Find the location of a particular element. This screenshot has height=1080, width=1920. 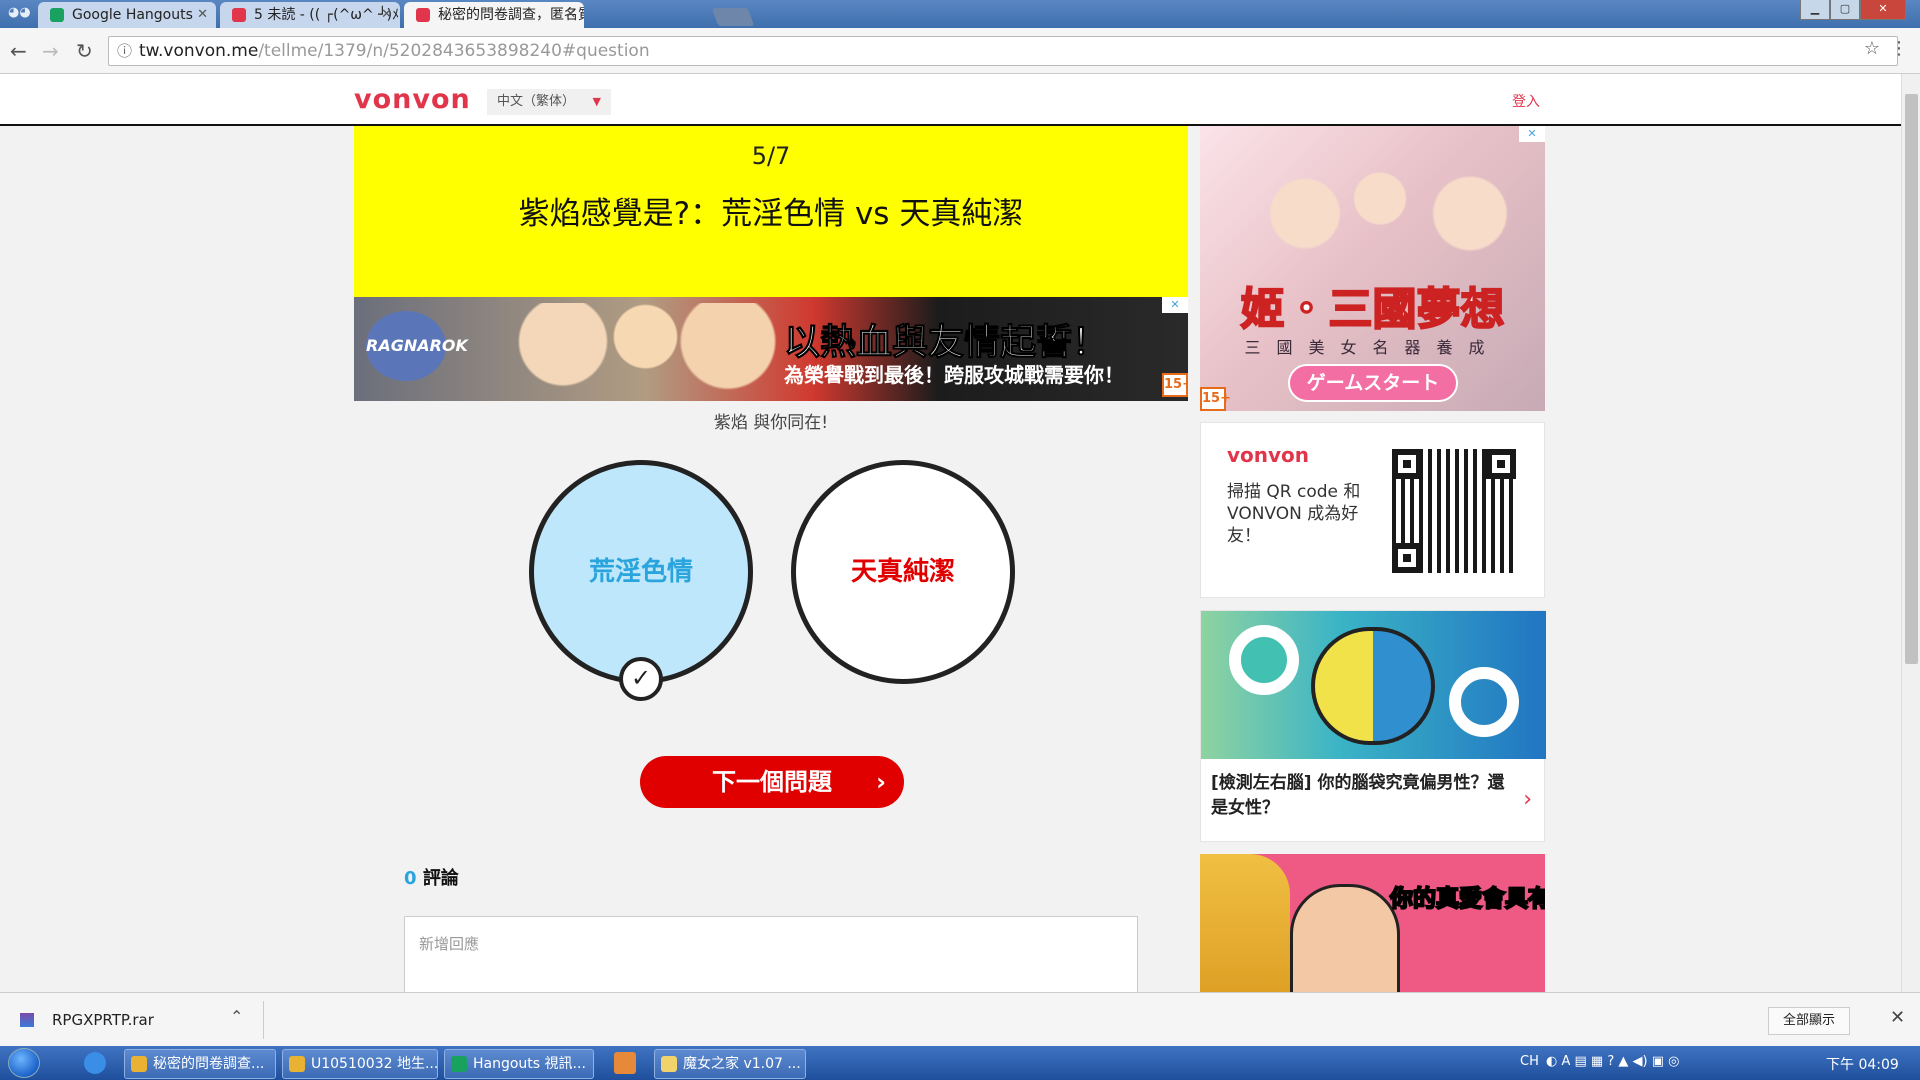

download-filename: RPGXPRTP.rar is located at coordinates (103, 1020).